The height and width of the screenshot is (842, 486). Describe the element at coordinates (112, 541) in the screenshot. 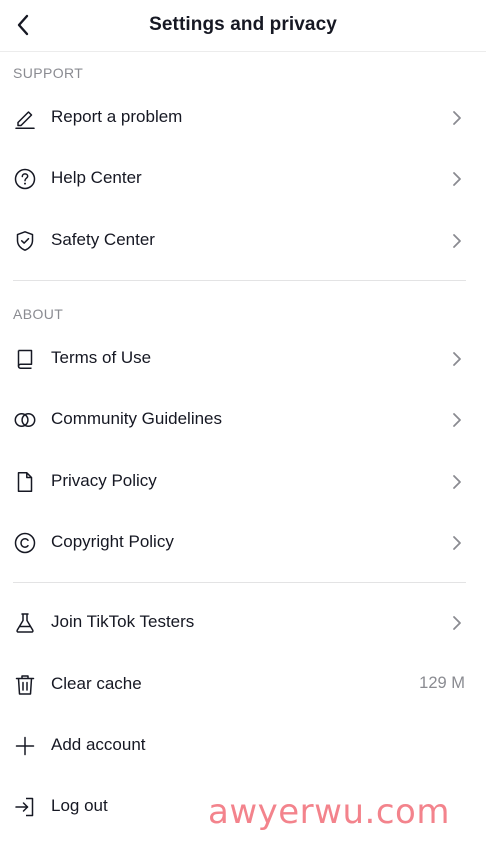

I see `menu-item-label: Copyright Policy` at that location.